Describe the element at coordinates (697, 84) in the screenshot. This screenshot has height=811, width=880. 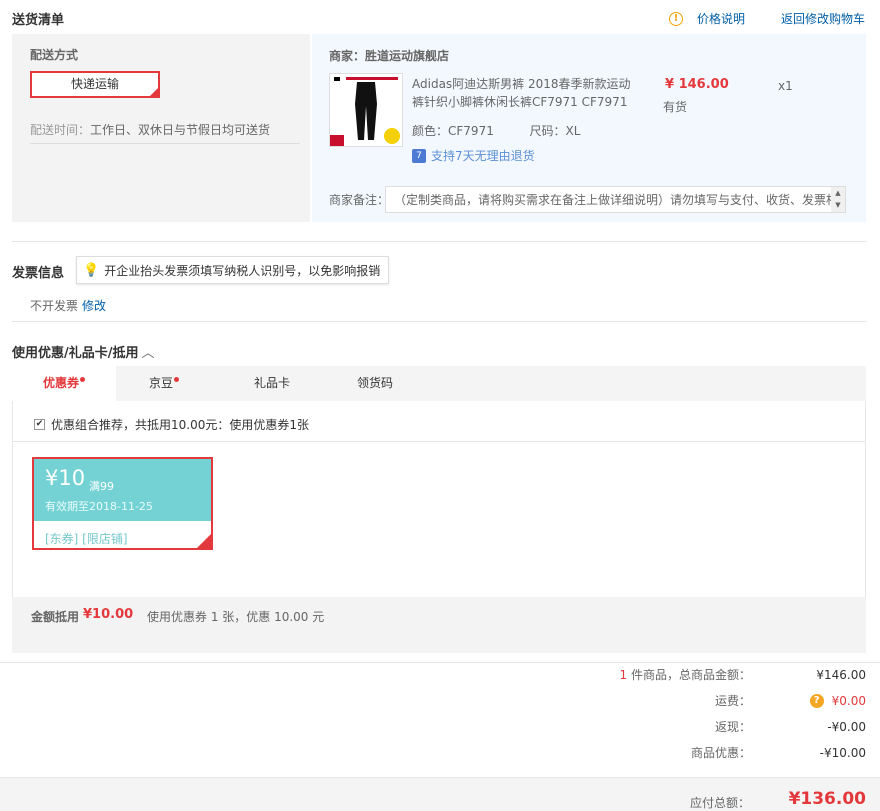
I see `product-price: ¥ 146.00` at that location.